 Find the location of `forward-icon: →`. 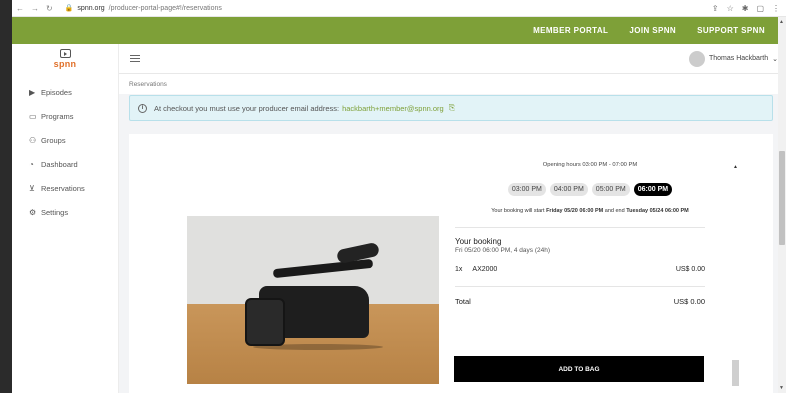

forward-icon: → is located at coordinates (35, 8).